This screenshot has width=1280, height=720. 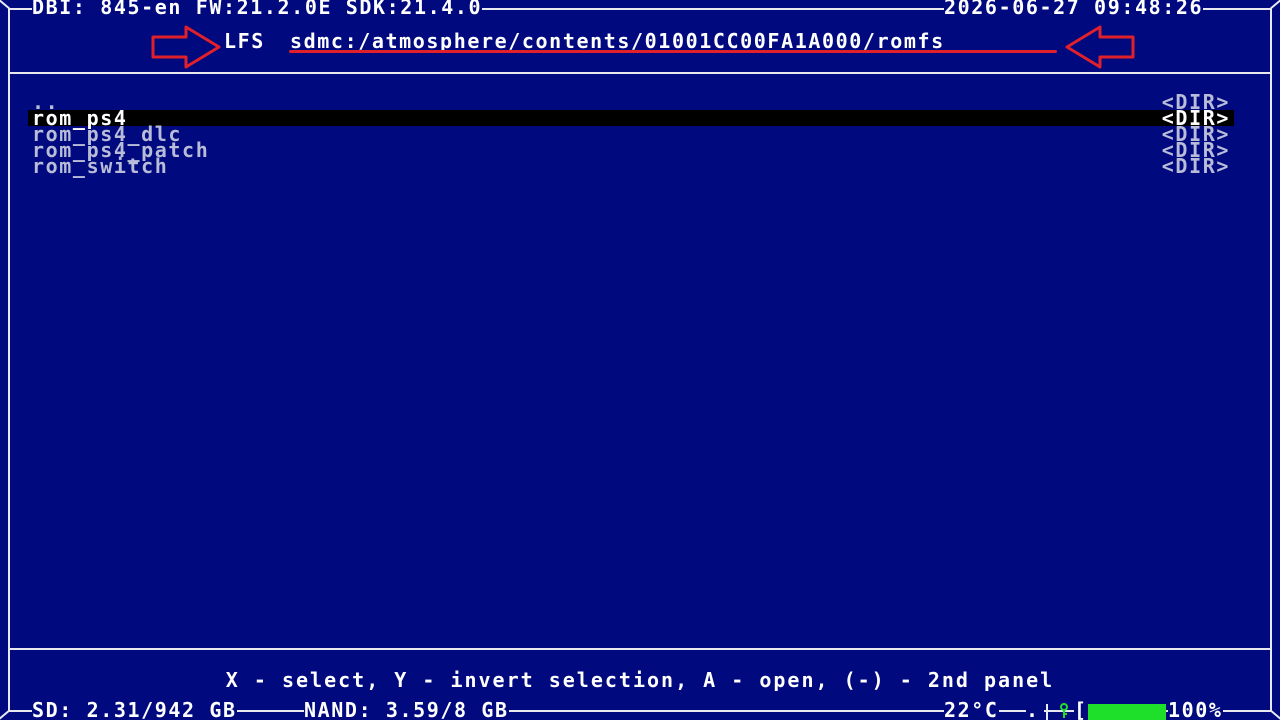 I want to click on frame-left-line, so click(x=9, y=359).